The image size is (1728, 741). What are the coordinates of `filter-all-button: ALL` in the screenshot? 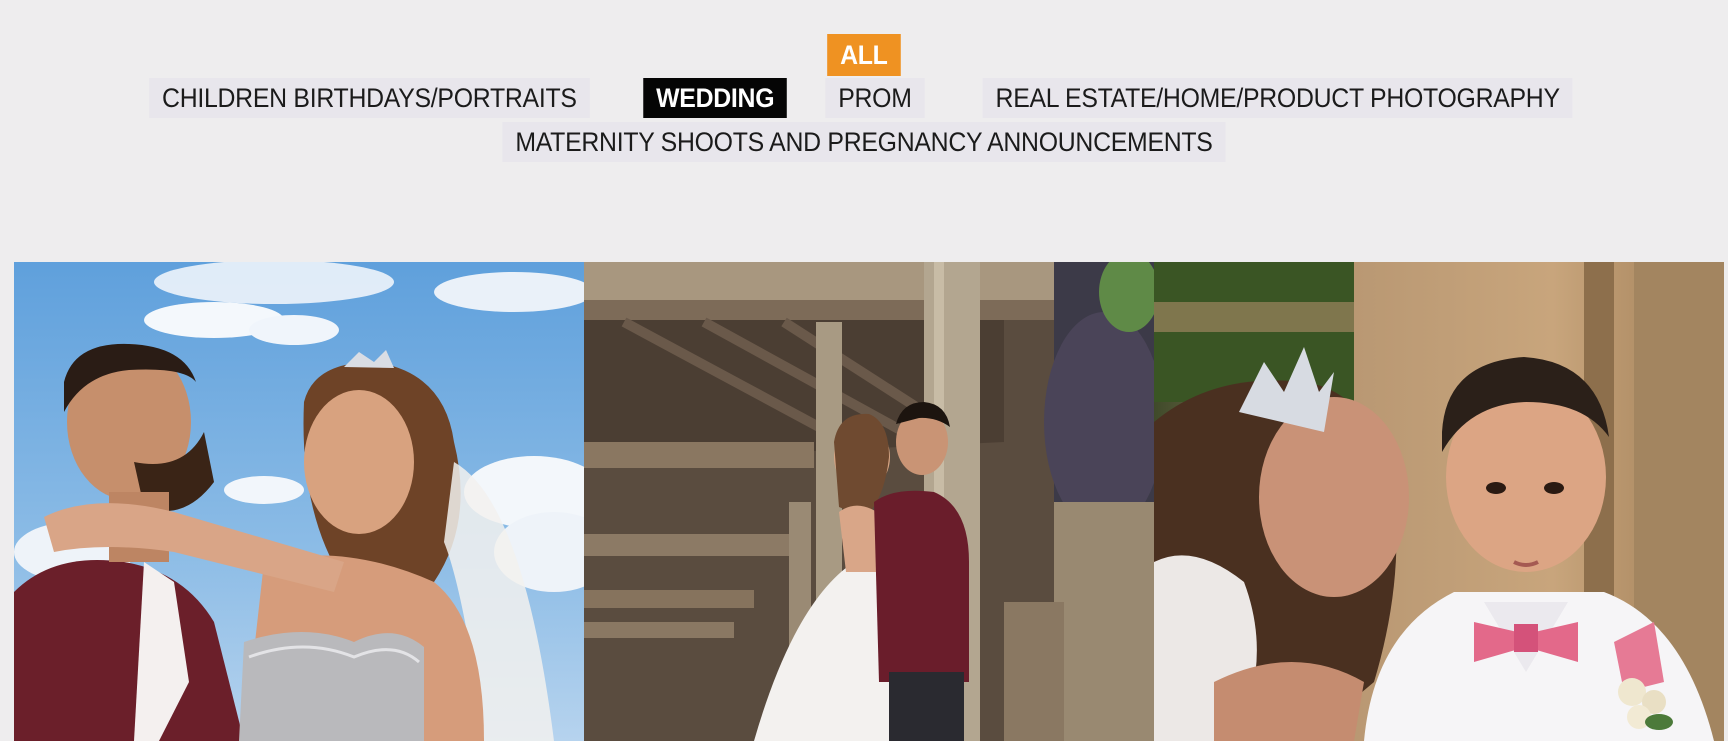 It's located at (864, 55).